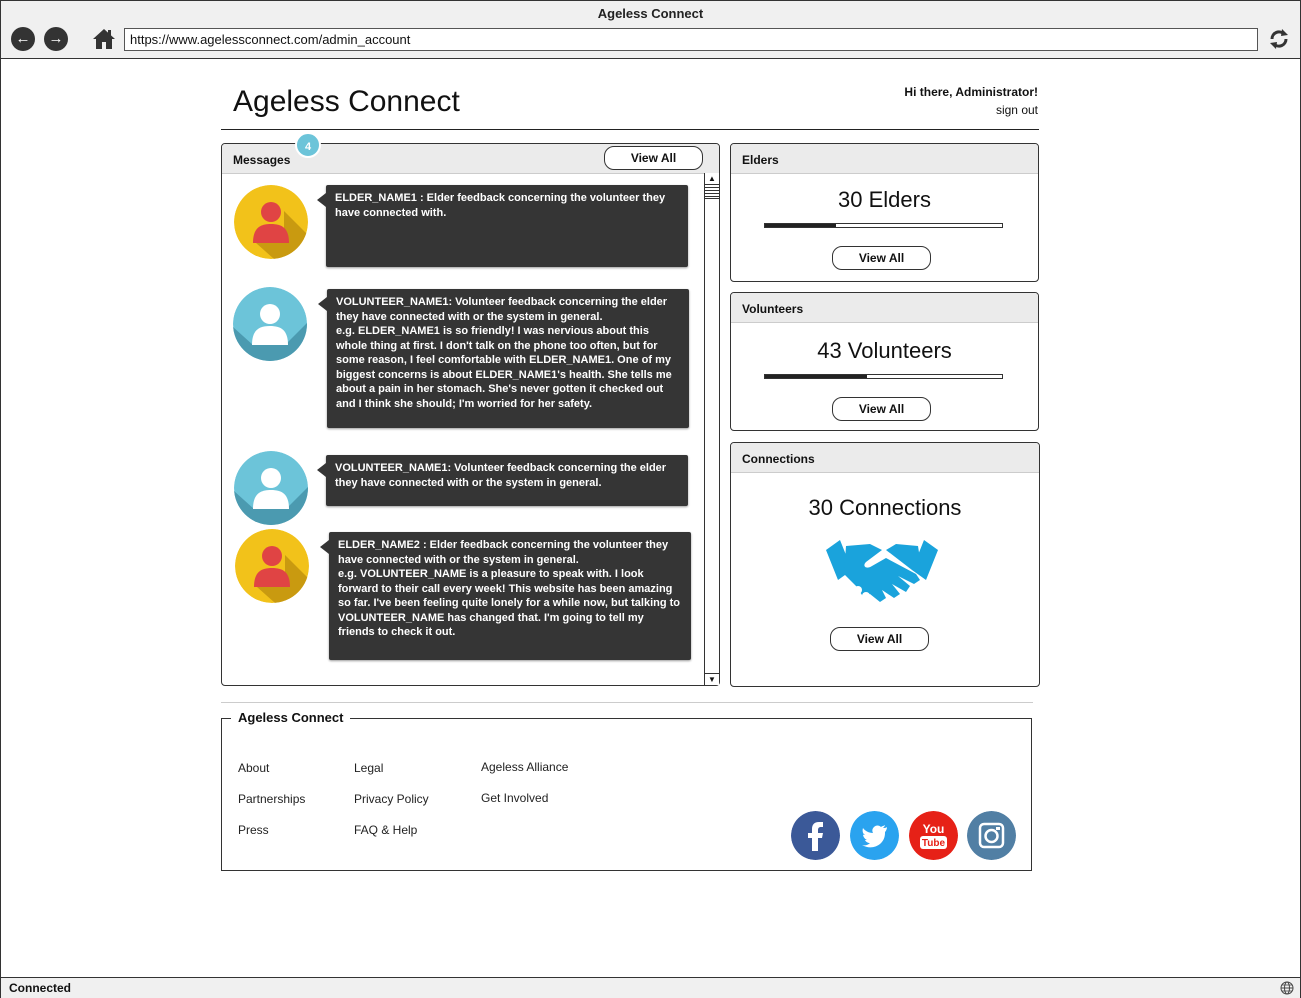  I want to click on globe-icon, so click(1287, 988).